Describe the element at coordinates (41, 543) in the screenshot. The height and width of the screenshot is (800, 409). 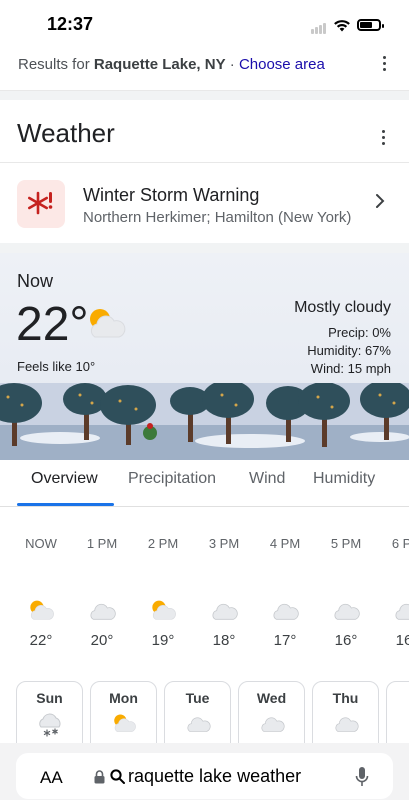
I see `hour-label: NOW` at that location.